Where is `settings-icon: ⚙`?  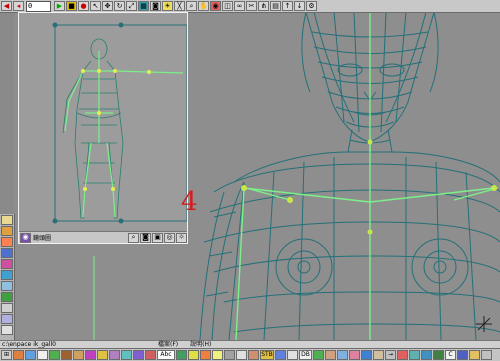 settings-icon: ⚙ is located at coordinates (311, 6).